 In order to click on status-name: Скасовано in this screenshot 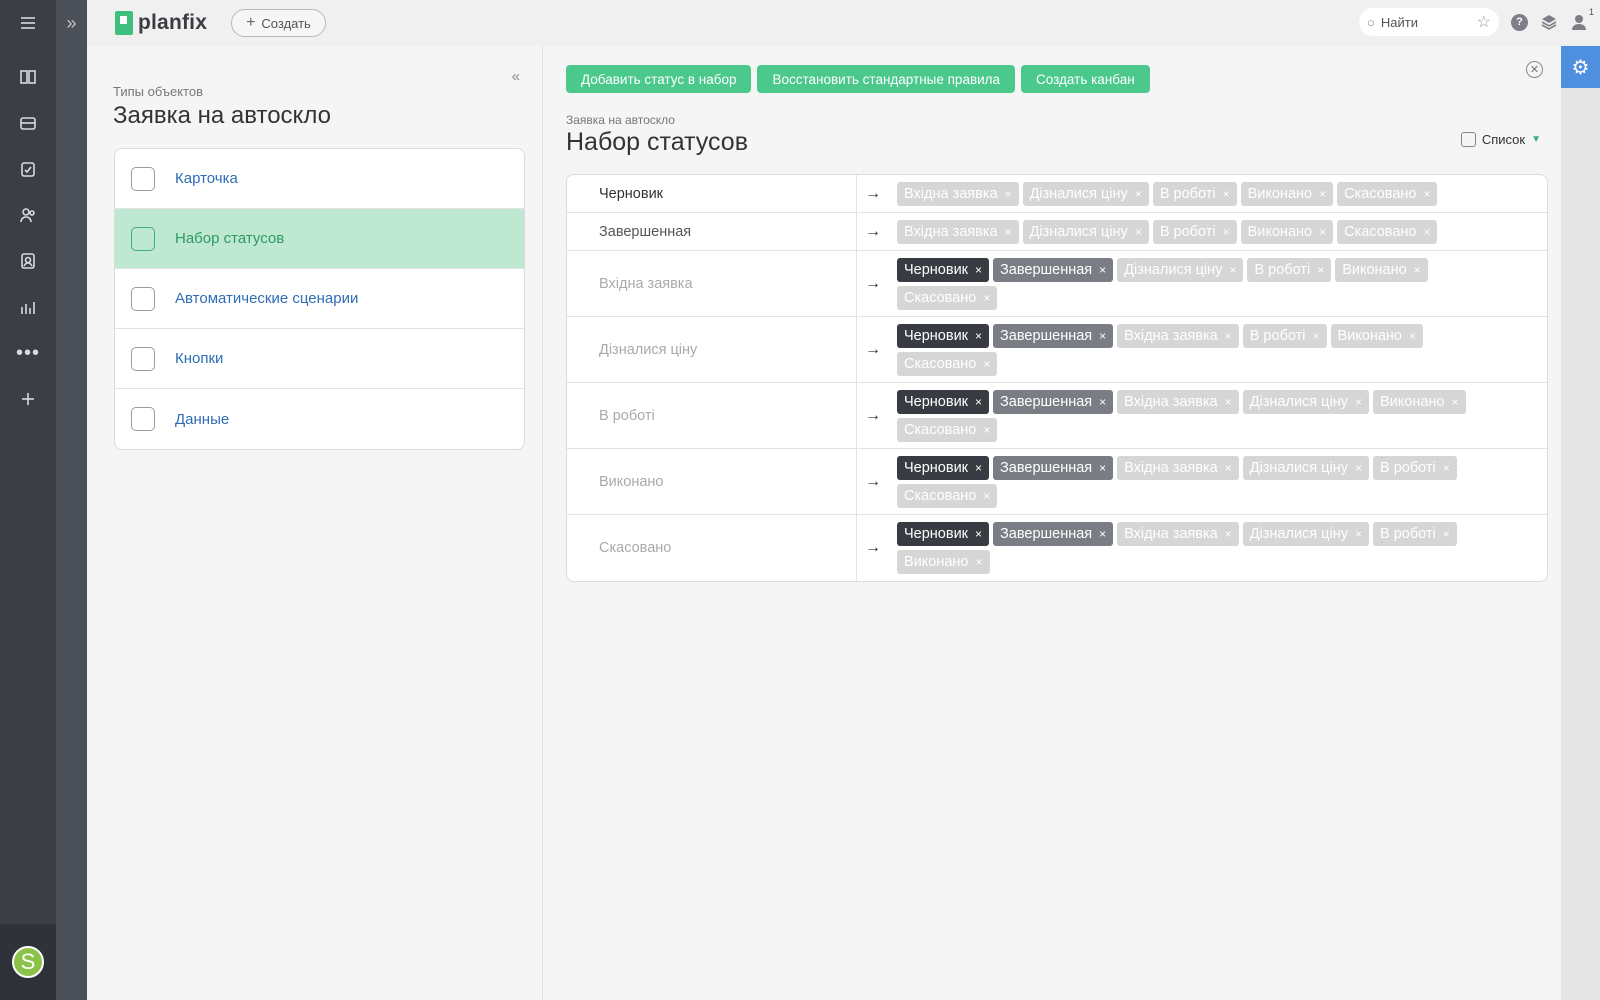, I will do `click(712, 548)`.